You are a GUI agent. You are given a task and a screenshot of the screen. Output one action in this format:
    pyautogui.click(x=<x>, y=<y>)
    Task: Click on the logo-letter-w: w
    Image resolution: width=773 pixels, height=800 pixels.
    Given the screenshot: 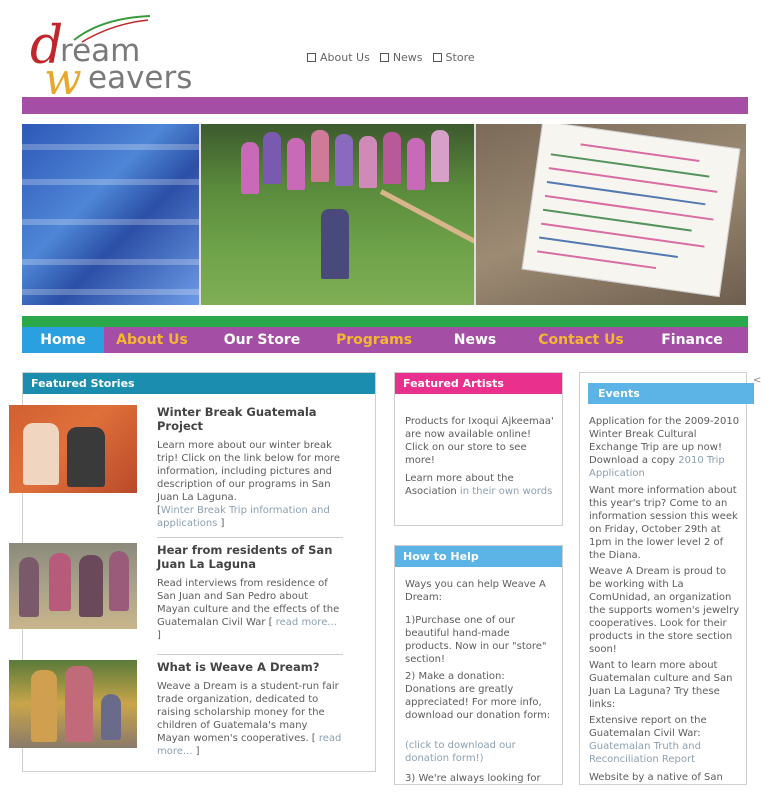 What is the action you would take?
    pyautogui.click(x=63, y=79)
    